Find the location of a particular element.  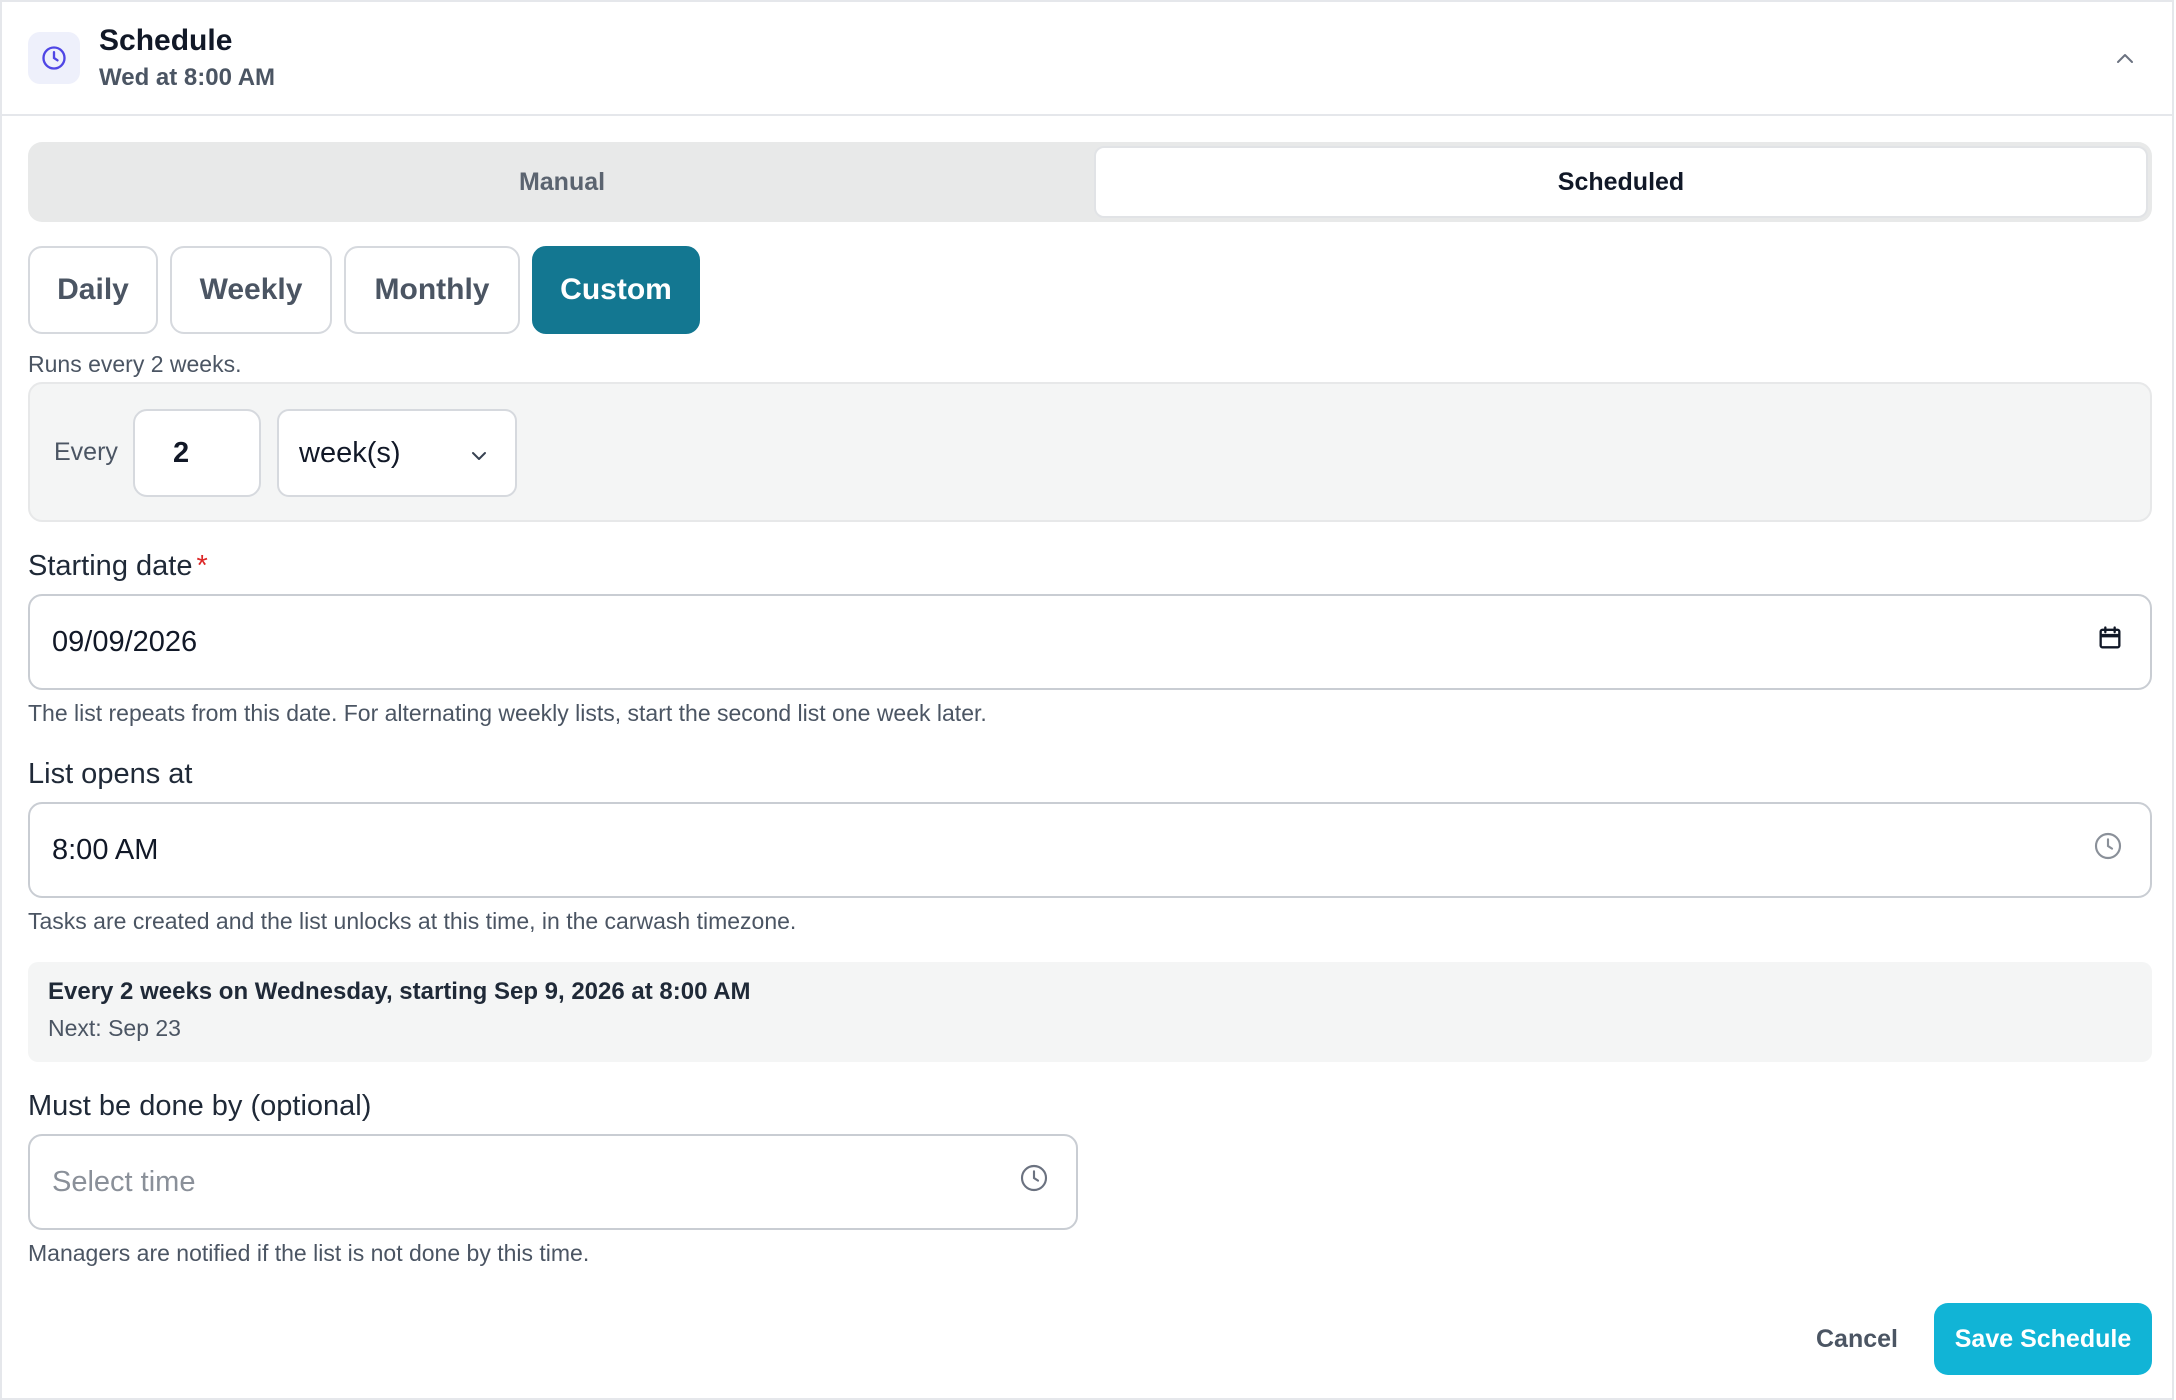

interval-box: Every 2 week(s) is located at coordinates (1090, 452).